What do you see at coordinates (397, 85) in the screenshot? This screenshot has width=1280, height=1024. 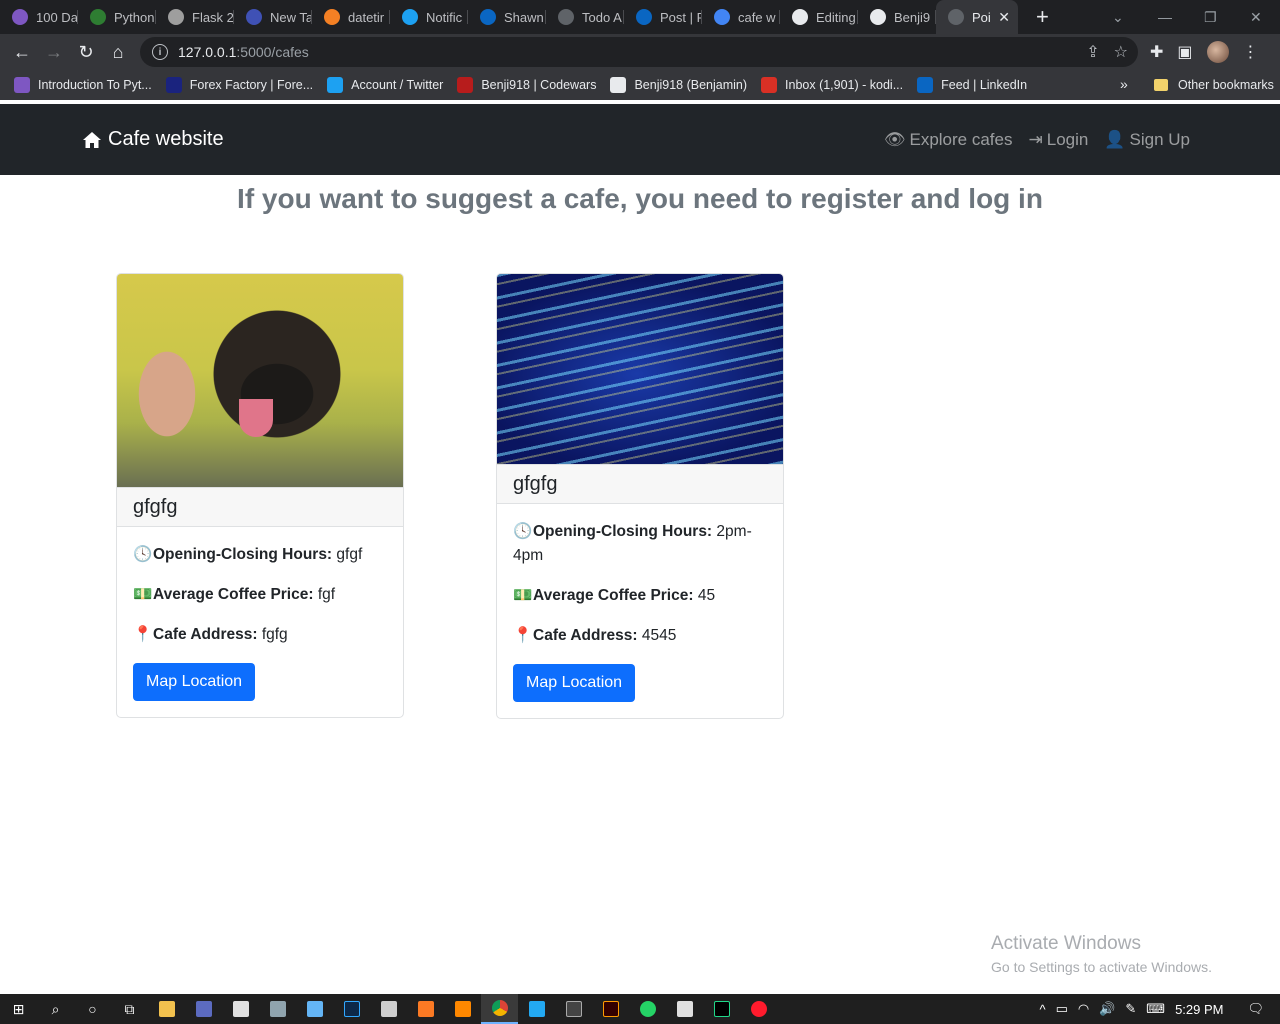 I see `bookmark-label: Account / Twitter` at bounding box center [397, 85].